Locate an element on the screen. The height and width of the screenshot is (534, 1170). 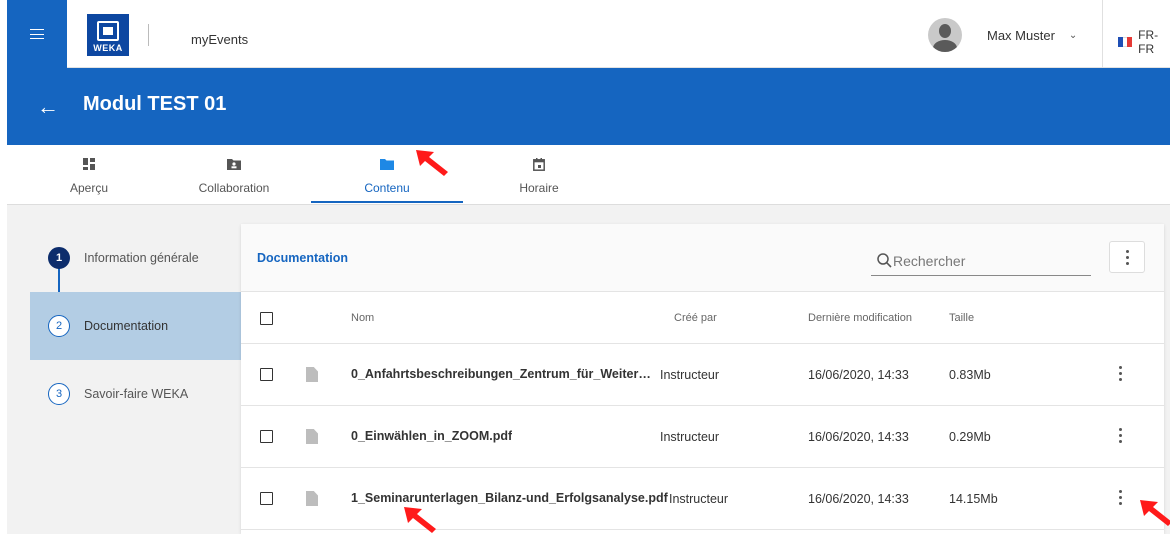
dashboard-icon is located at coordinates (89, 164).